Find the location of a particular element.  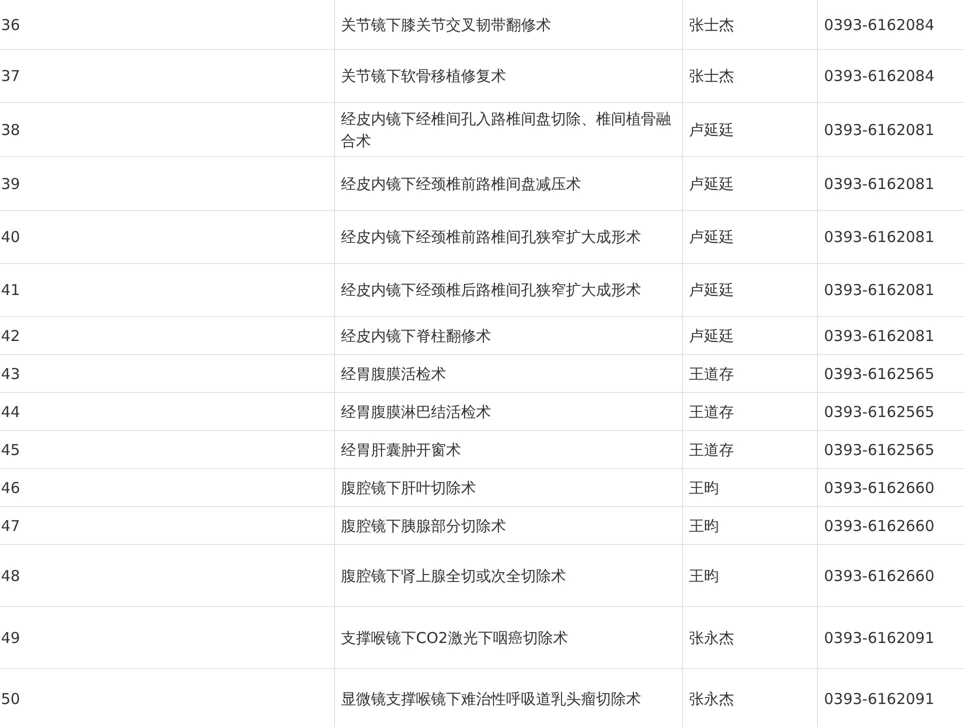

procedure-name: 腹腔镜下肾上腺全切或次全切除术 is located at coordinates (453, 576).